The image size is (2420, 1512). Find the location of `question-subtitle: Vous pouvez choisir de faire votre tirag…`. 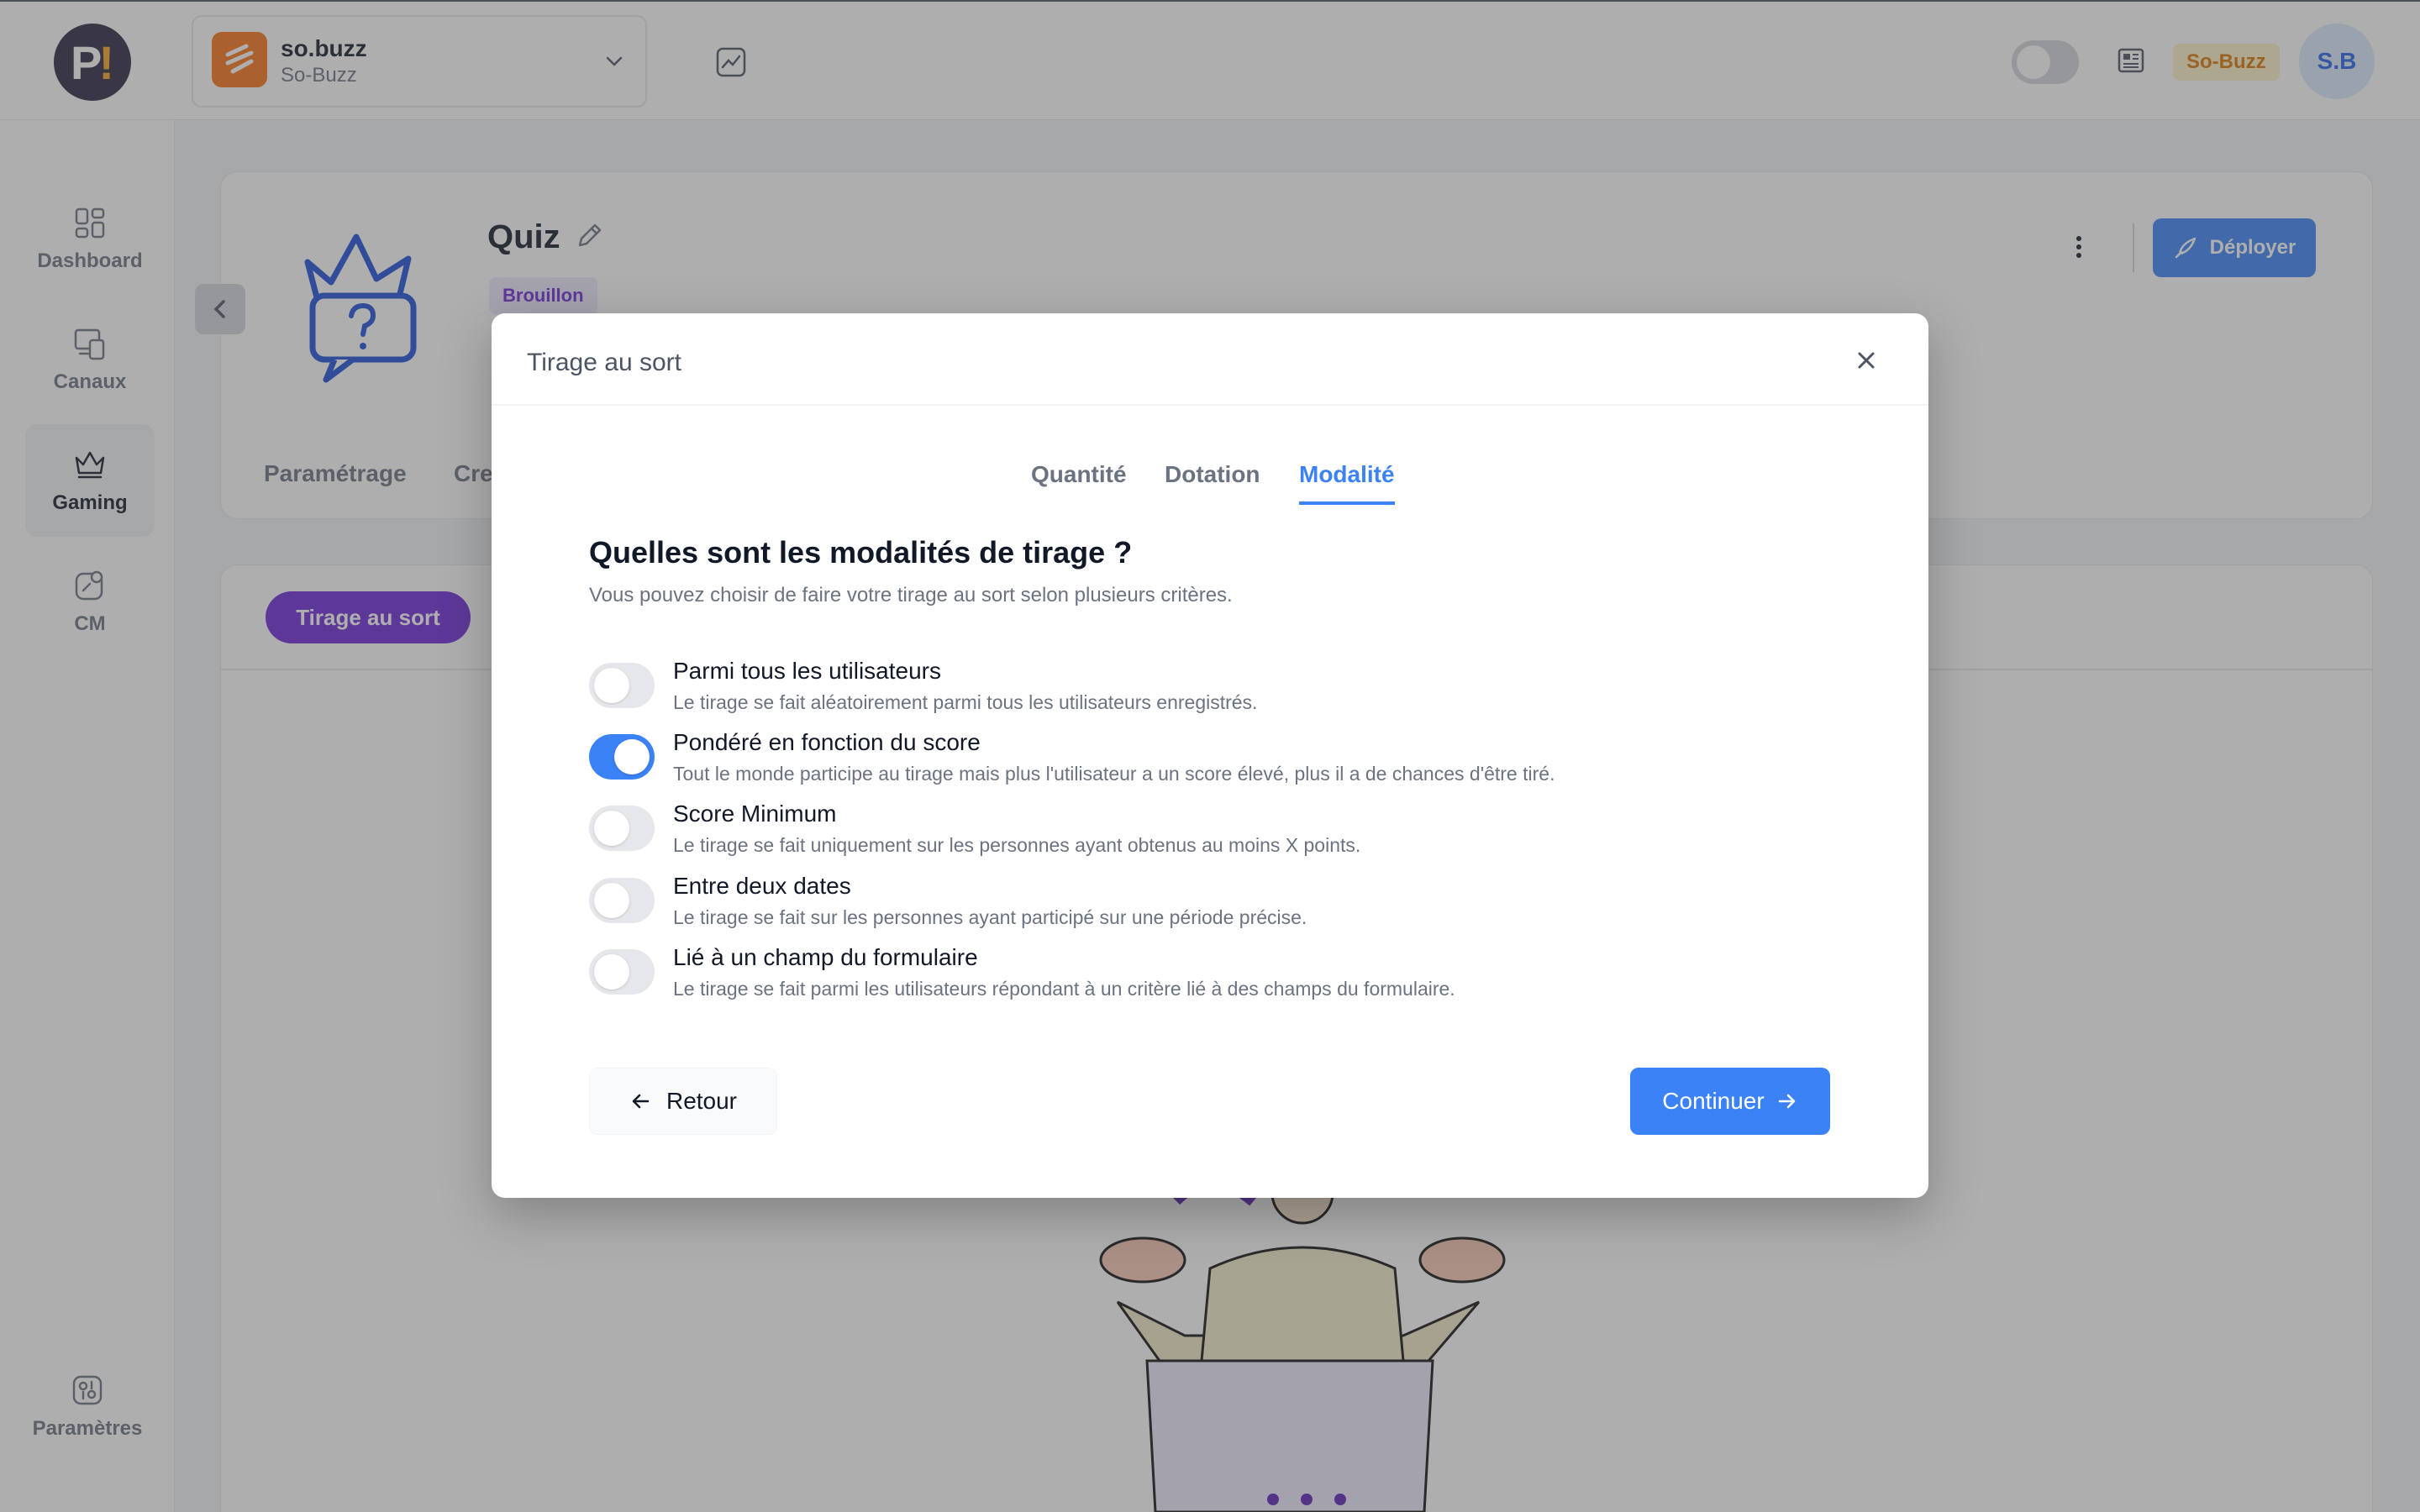

question-subtitle: Vous pouvez choisir de faire votre tirag… is located at coordinates (911, 595).